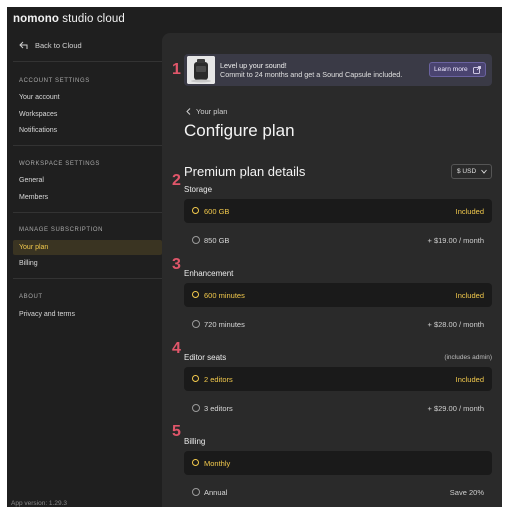  What do you see at coordinates (338, 211) in the screenshot?
I see `option-storage-600gb: 600 GB Included` at bounding box center [338, 211].